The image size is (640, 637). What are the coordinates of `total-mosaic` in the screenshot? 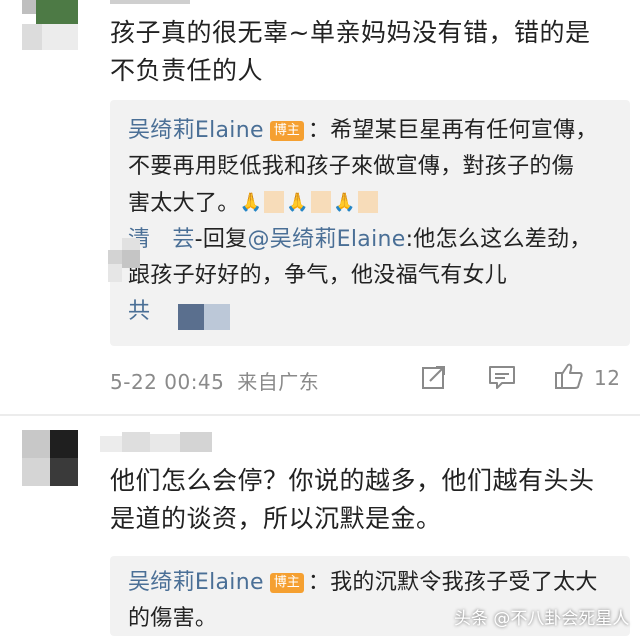 It's located at (204, 317).